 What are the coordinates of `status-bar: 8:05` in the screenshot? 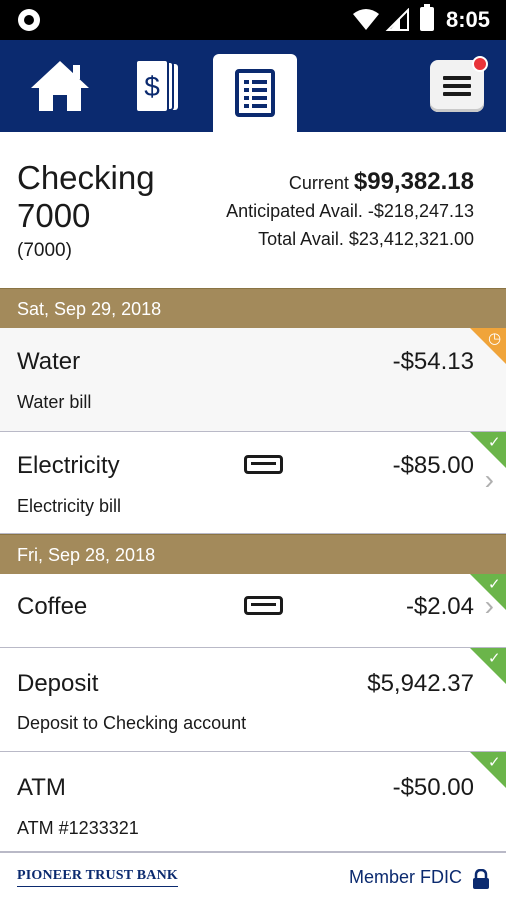 It's located at (253, 20).